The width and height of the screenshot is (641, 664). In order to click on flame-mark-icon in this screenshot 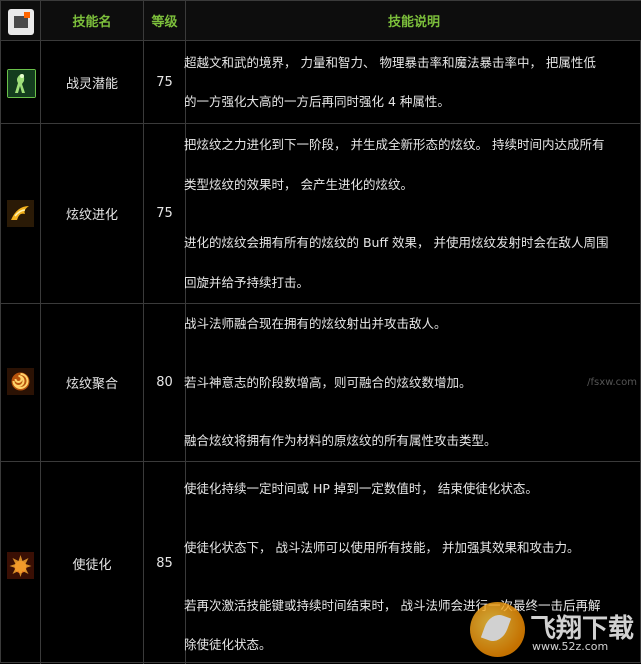, I will do `click(20, 213)`.